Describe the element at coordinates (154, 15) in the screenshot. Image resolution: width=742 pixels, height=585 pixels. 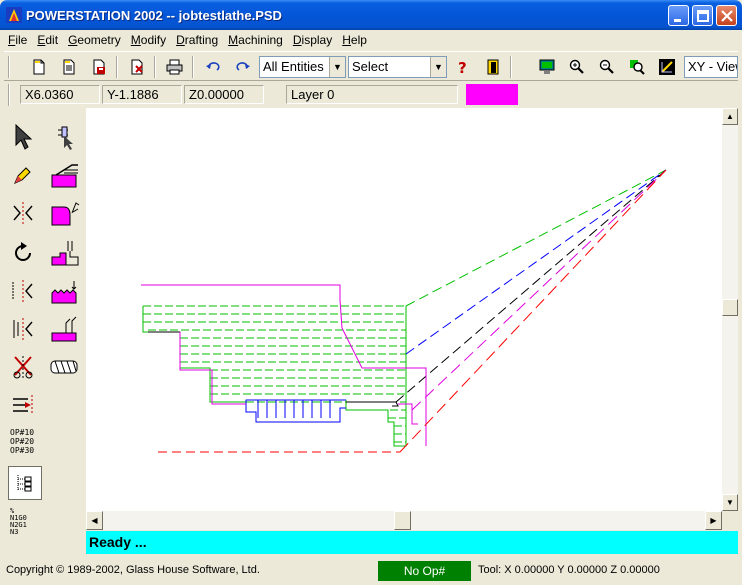
I see `window-title: POWERSTATION 2002 -- jobtestlathe.PSD` at that location.